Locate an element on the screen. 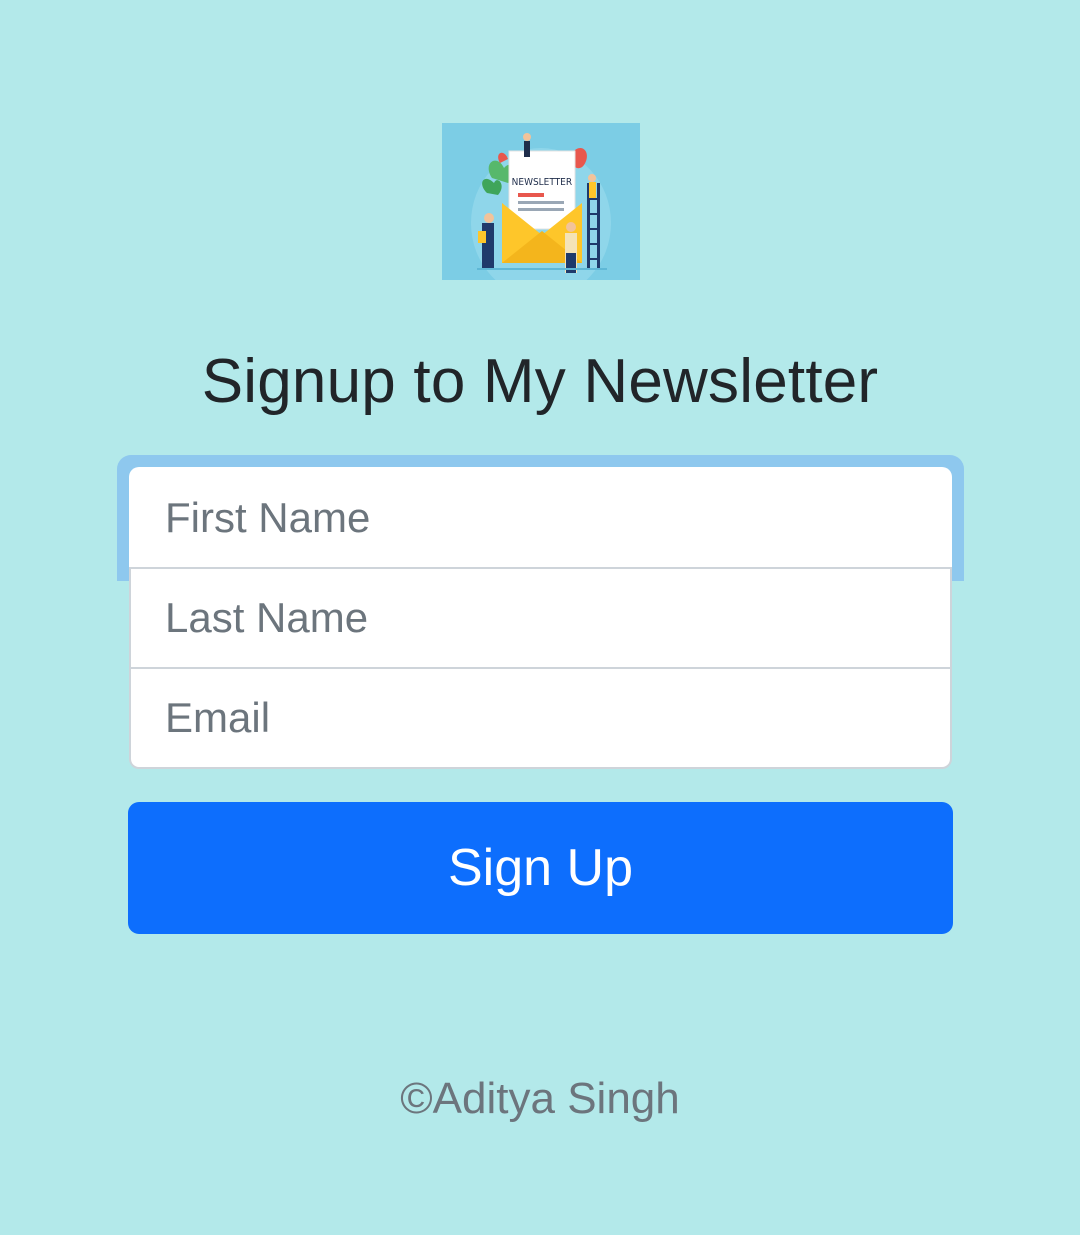  newsletter-envelope-illustration-icon: NEWSLETTER is located at coordinates (541, 201).